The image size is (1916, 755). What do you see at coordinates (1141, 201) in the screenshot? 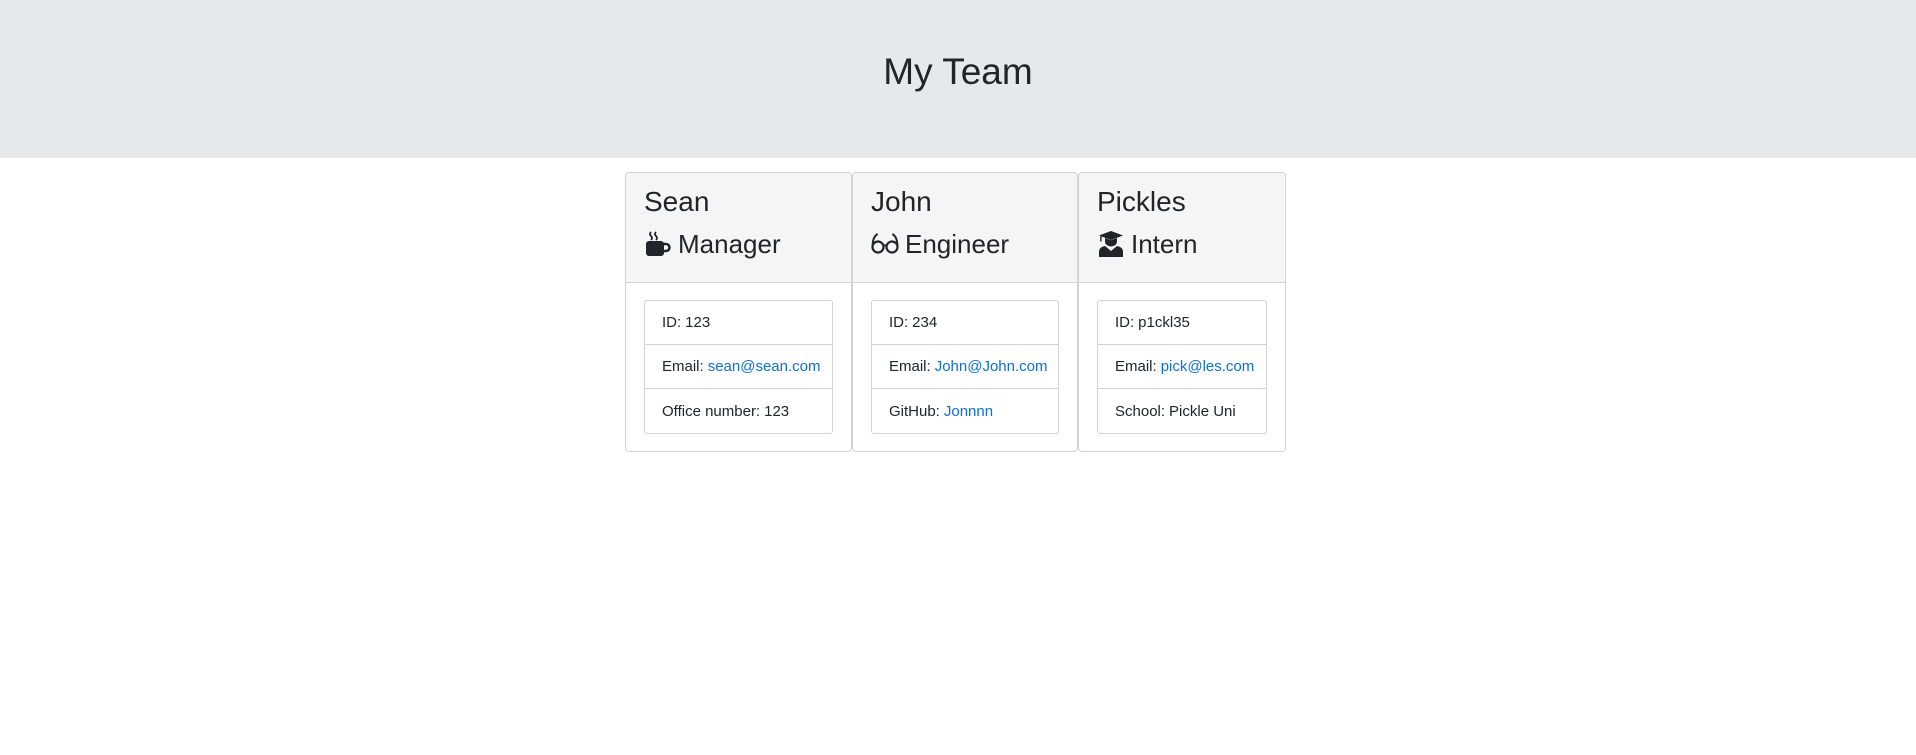
I see `employee-name: Pickles` at bounding box center [1141, 201].